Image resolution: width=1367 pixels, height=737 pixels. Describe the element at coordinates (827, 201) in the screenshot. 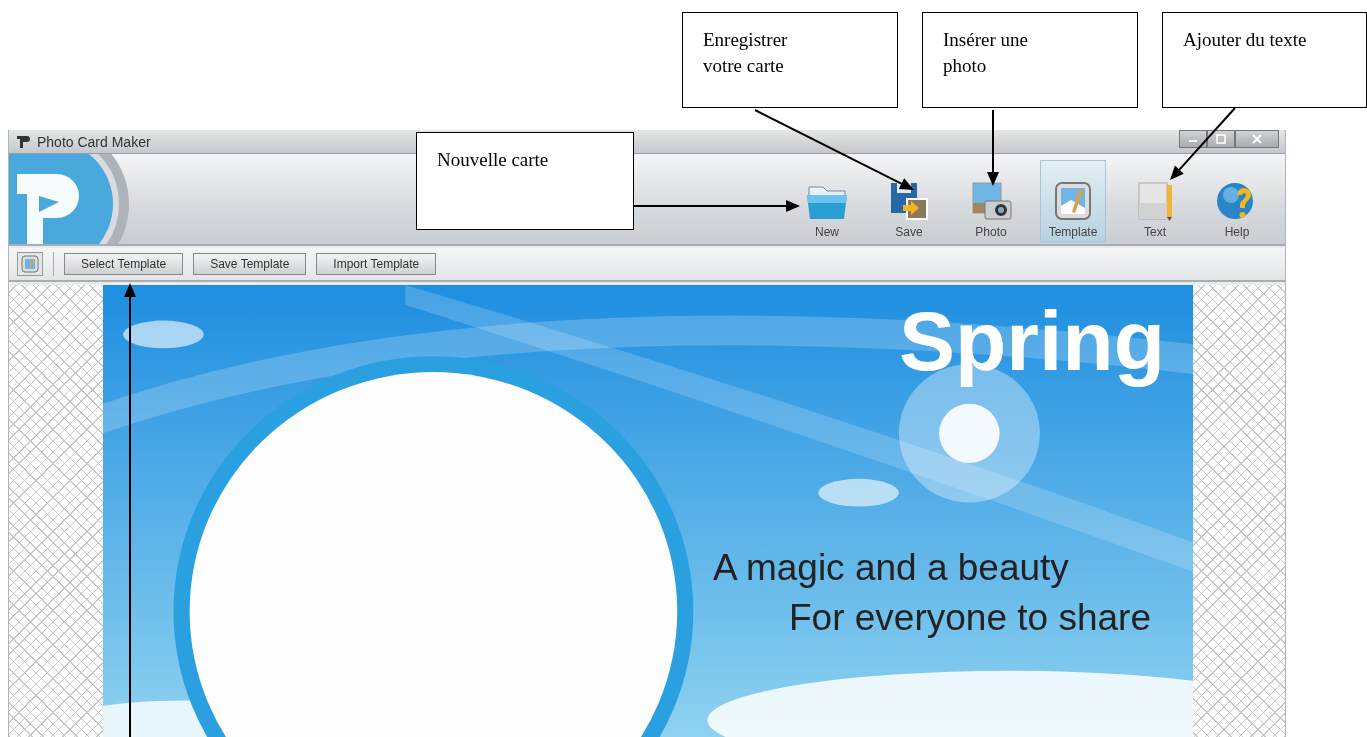

I see `toolbar-button: New` at that location.